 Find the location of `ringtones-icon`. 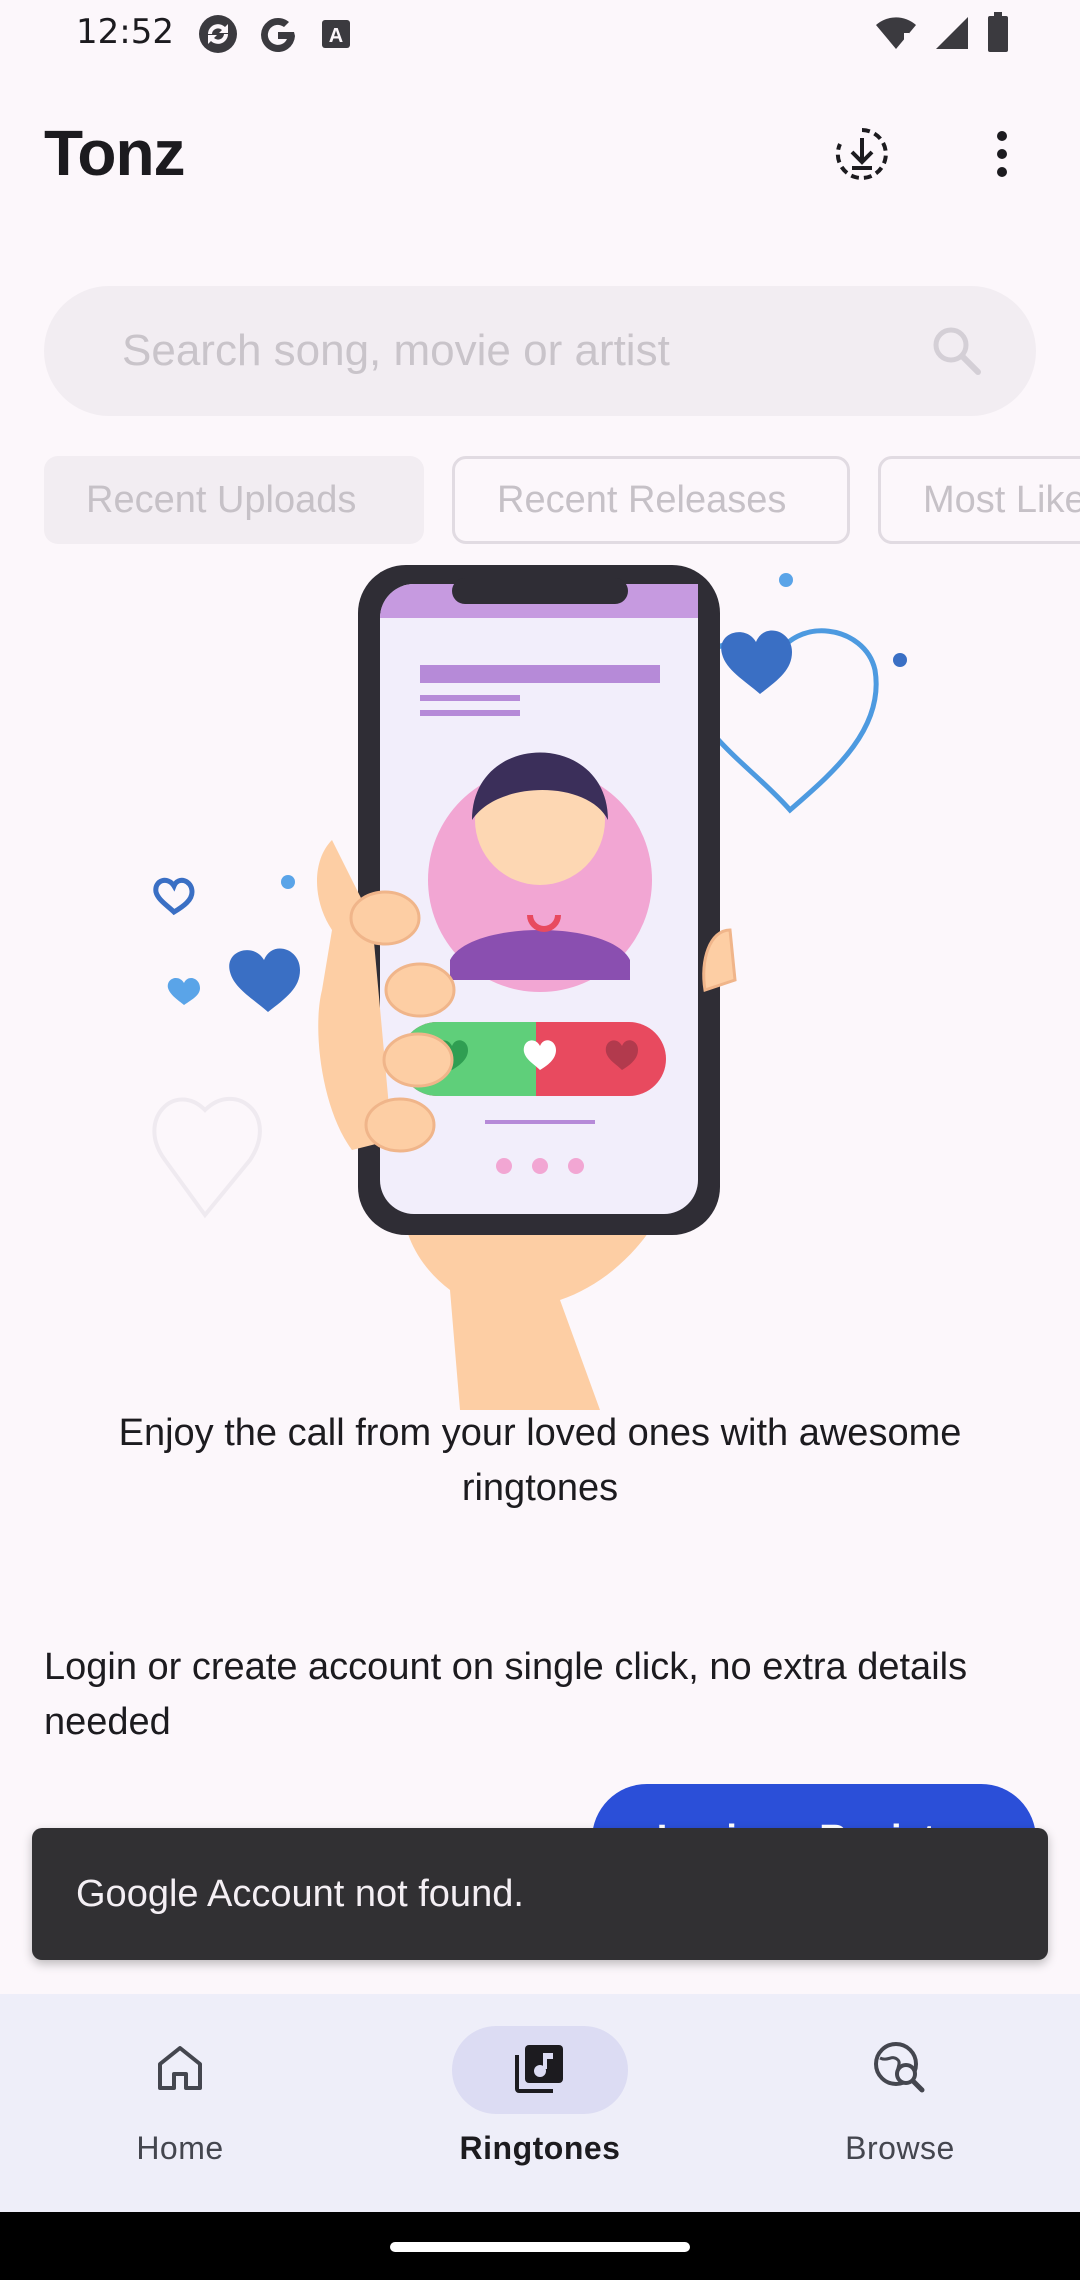

ringtones-icon is located at coordinates (540, 2070).